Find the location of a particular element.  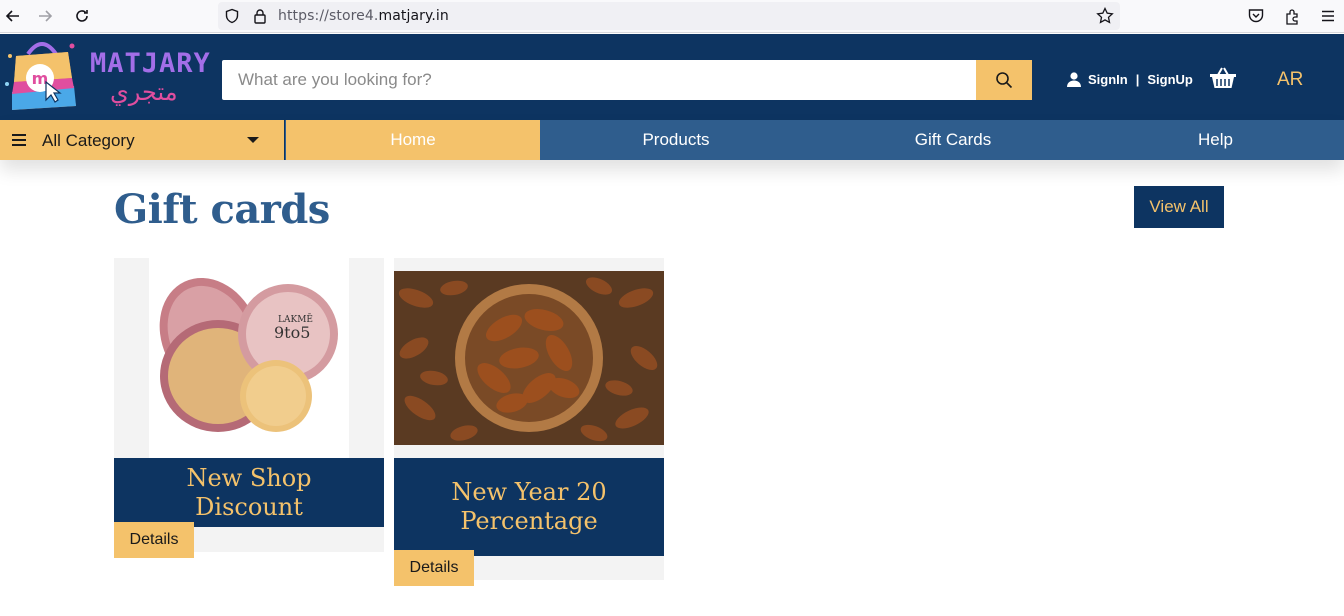

pocket-icon is located at coordinates (1256, 18).